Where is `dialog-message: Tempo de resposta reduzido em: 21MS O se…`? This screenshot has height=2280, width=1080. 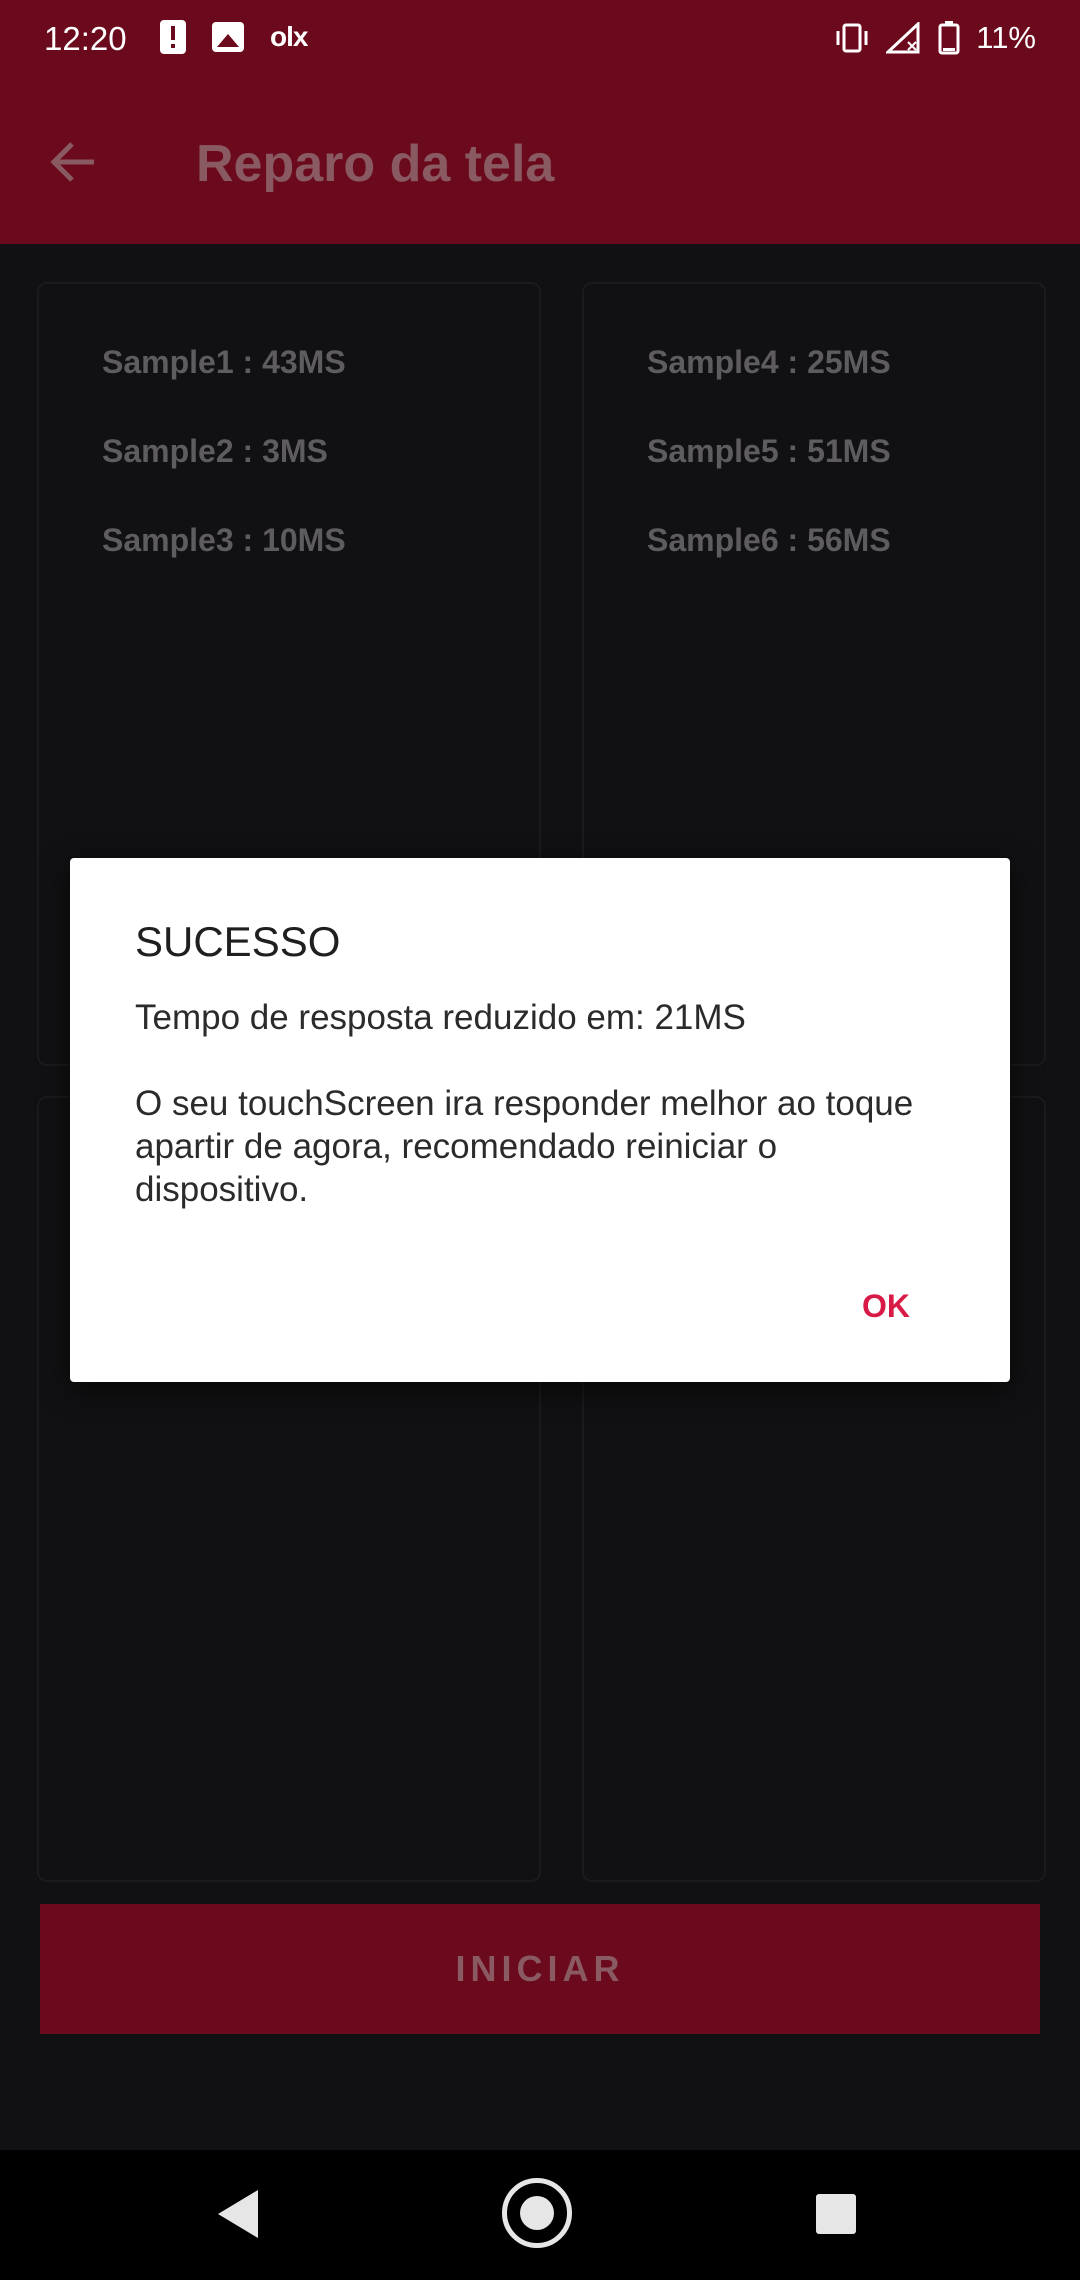 dialog-message: Tempo de resposta reduzido em: 21MS O se… is located at coordinates (545, 1125).